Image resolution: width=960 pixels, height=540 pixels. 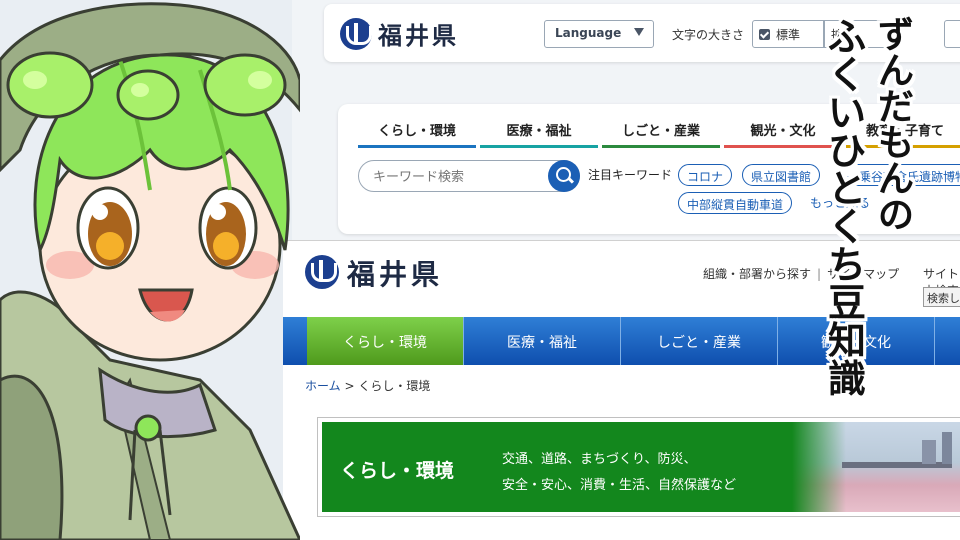 I want to click on hero-description-line2: 安全・安心、消費・生活、自然保護など, so click(x=619, y=485).